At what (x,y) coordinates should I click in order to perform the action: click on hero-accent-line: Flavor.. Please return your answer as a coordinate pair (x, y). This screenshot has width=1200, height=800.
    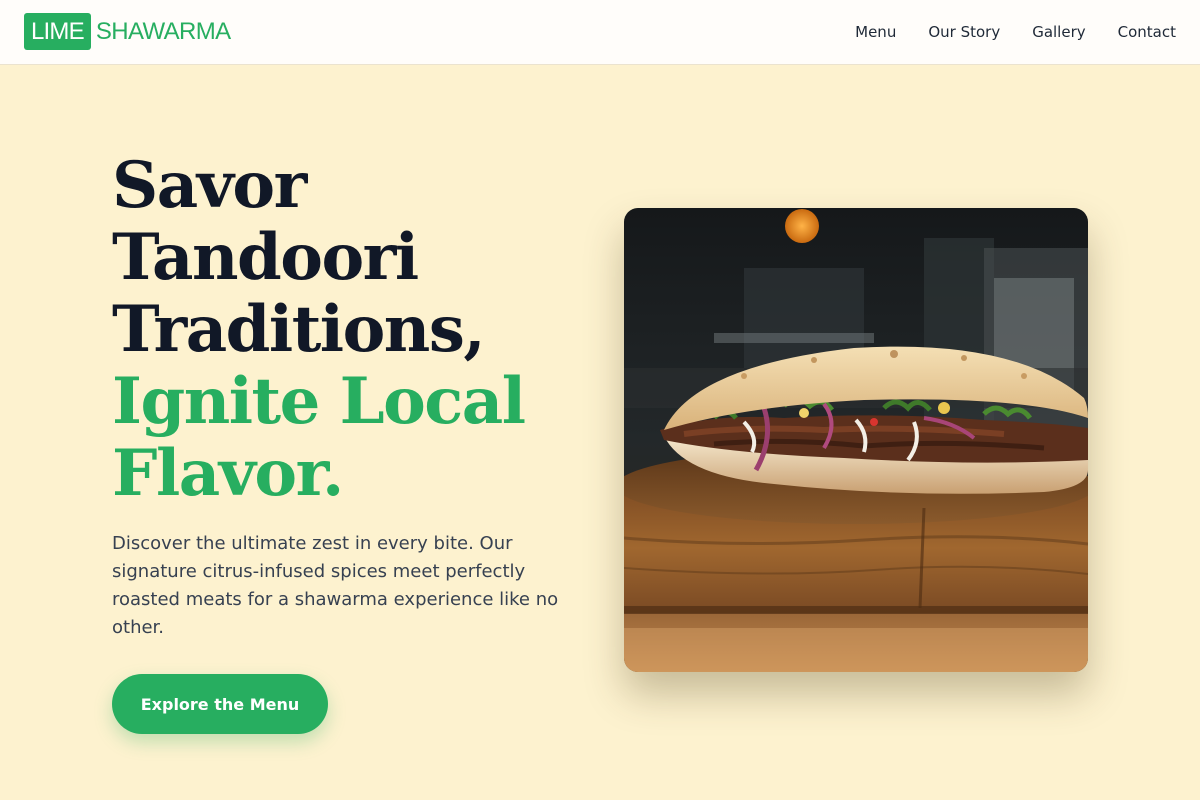
    Looking at the image, I should click on (228, 473).